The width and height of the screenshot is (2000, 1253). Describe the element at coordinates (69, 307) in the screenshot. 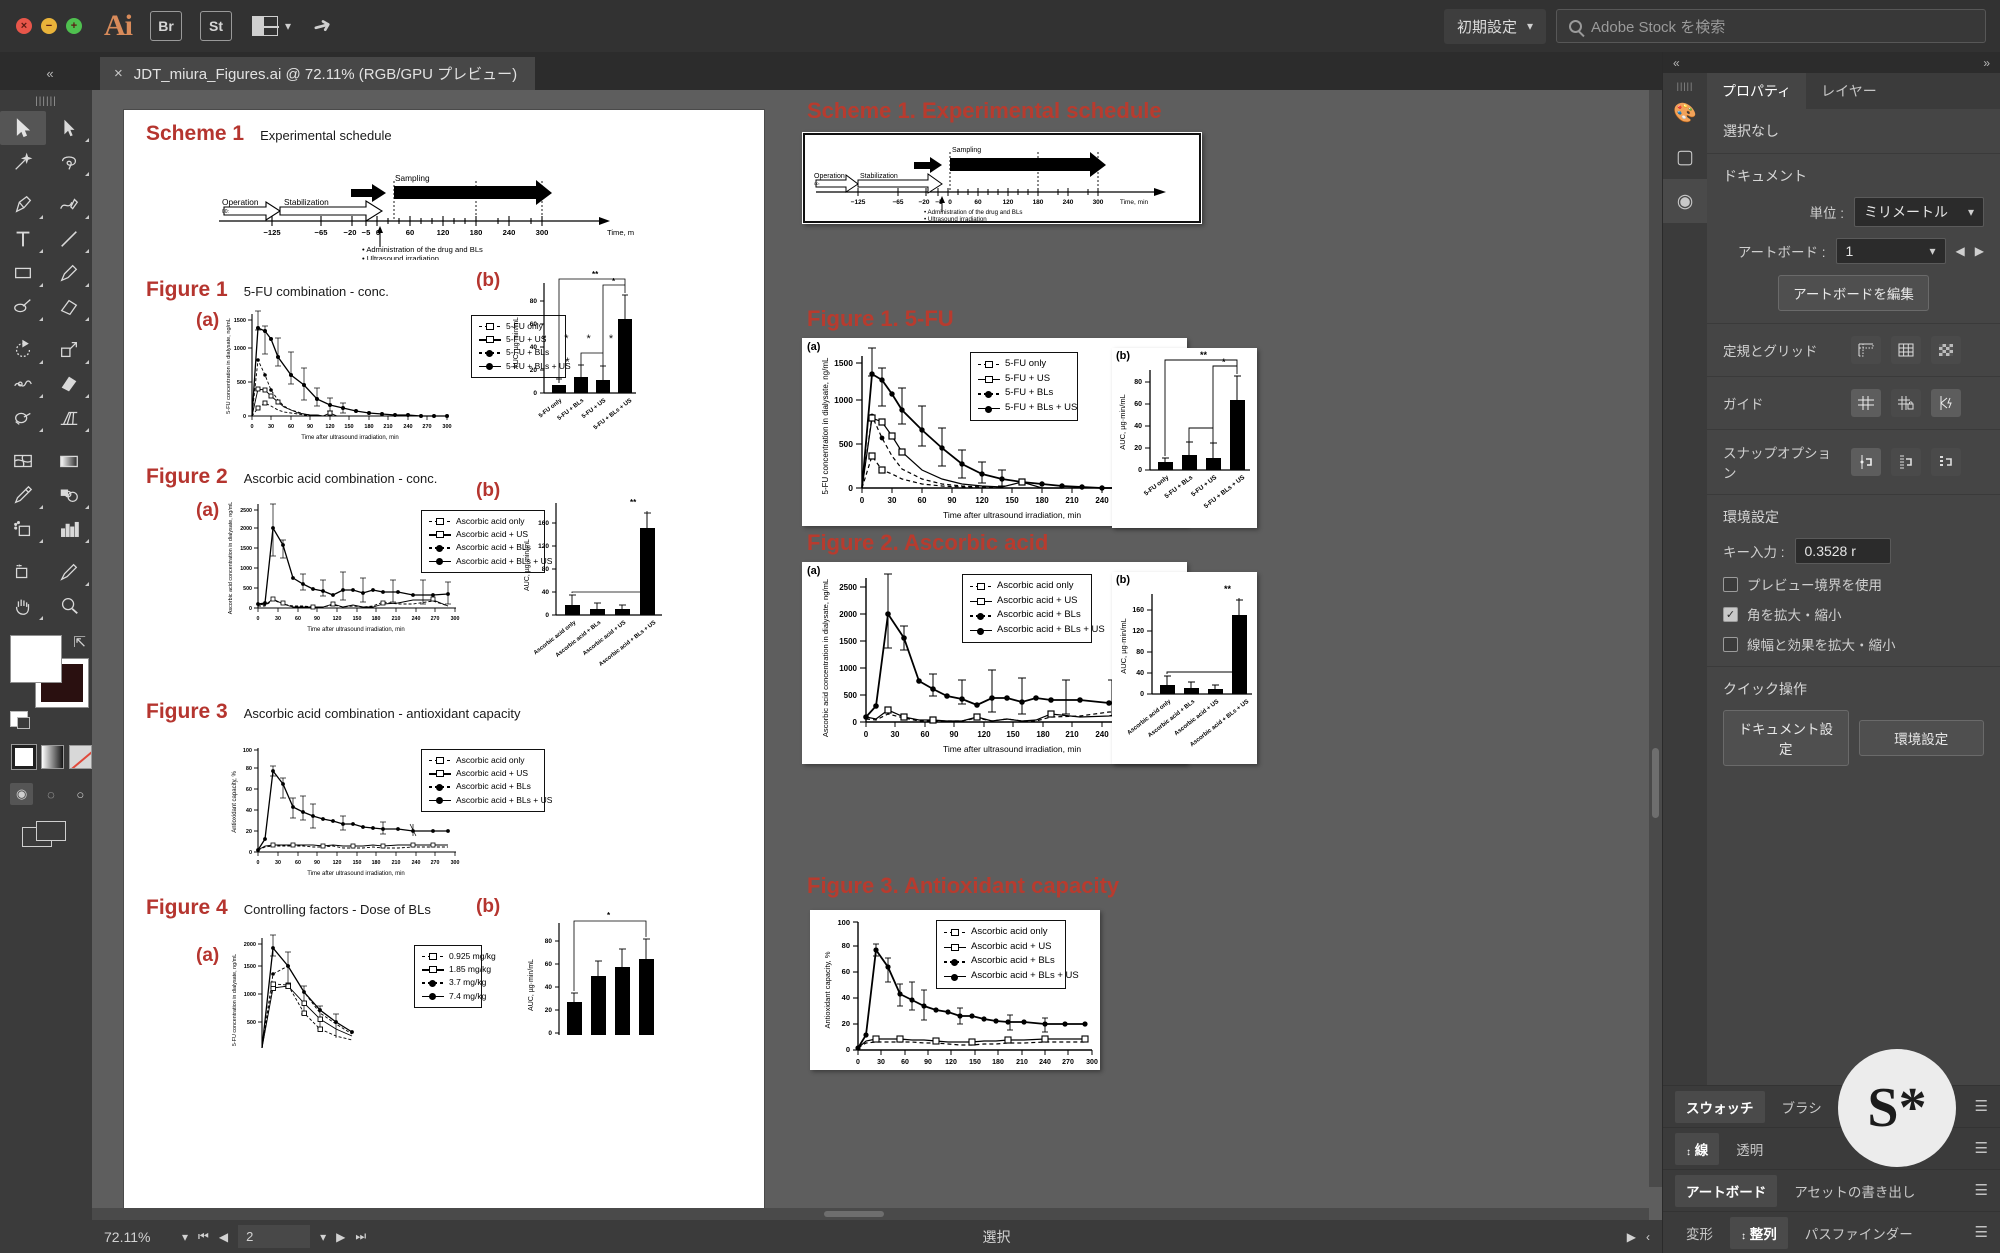

I see `eraser-tool` at that location.